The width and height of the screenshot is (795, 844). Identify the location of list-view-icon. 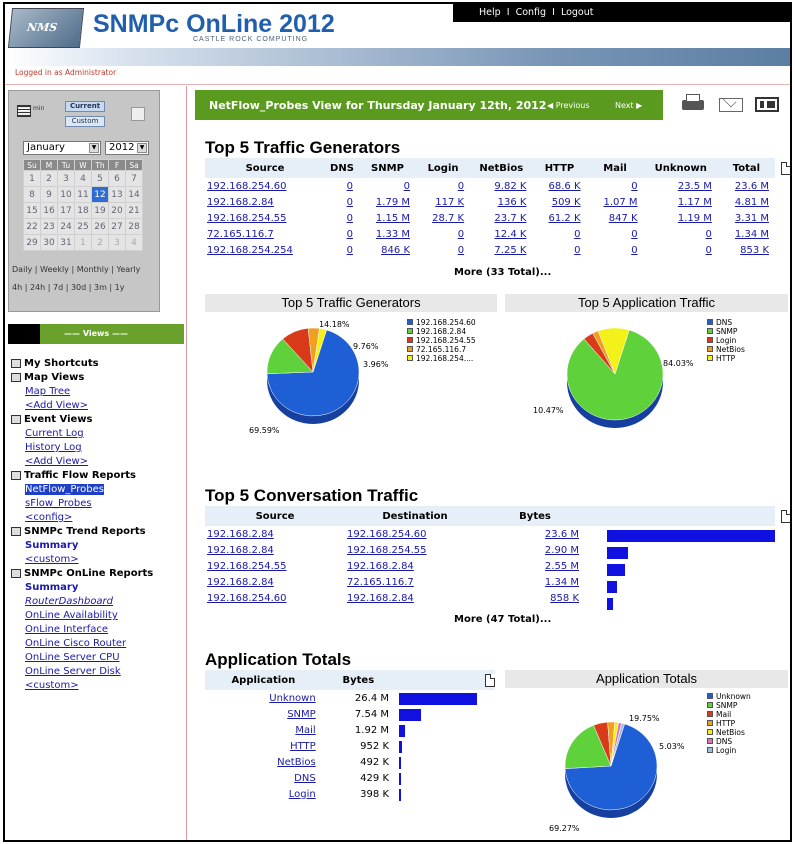
(24, 111).